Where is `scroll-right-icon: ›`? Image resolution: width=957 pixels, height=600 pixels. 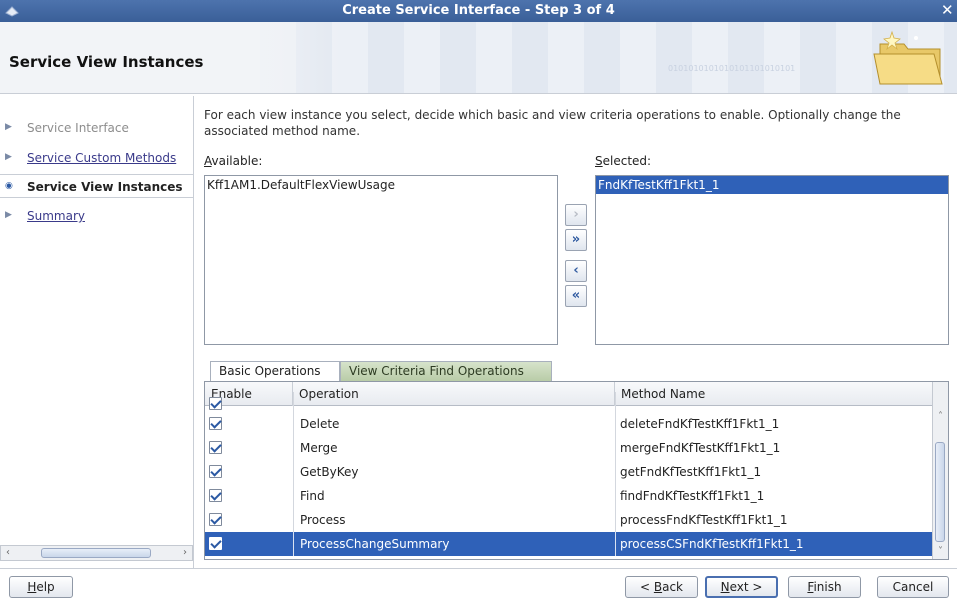 scroll-right-icon: › is located at coordinates (185, 553).